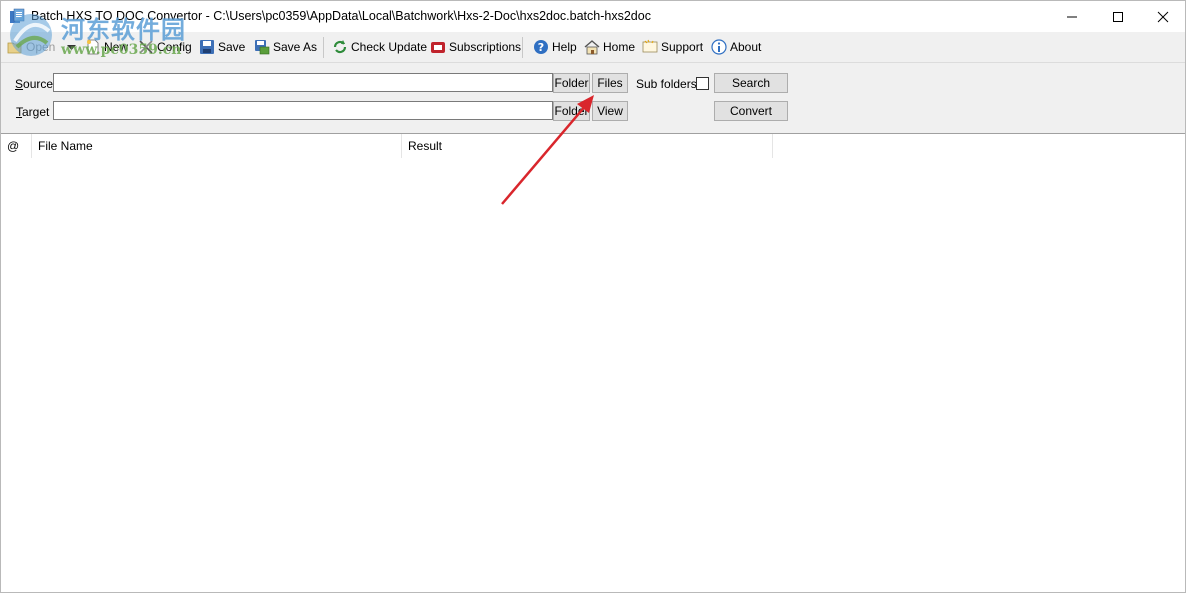 The image size is (1186, 593). I want to click on help-button: ? Help, so click(555, 47).